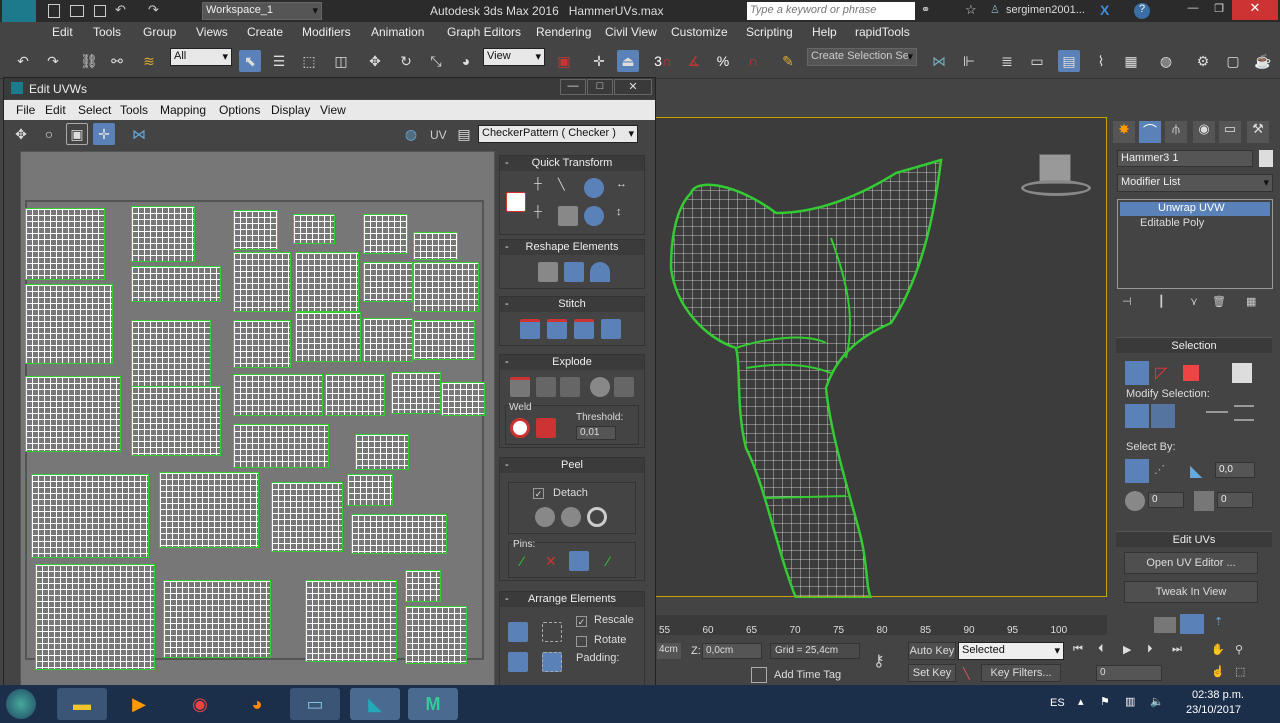 The width and height of the screenshot is (1280, 723). What do you see at coordinates (544, 188) in the screenshot?
I see `align-horizontal-icon: ┼` at bounding box center [544, 188].